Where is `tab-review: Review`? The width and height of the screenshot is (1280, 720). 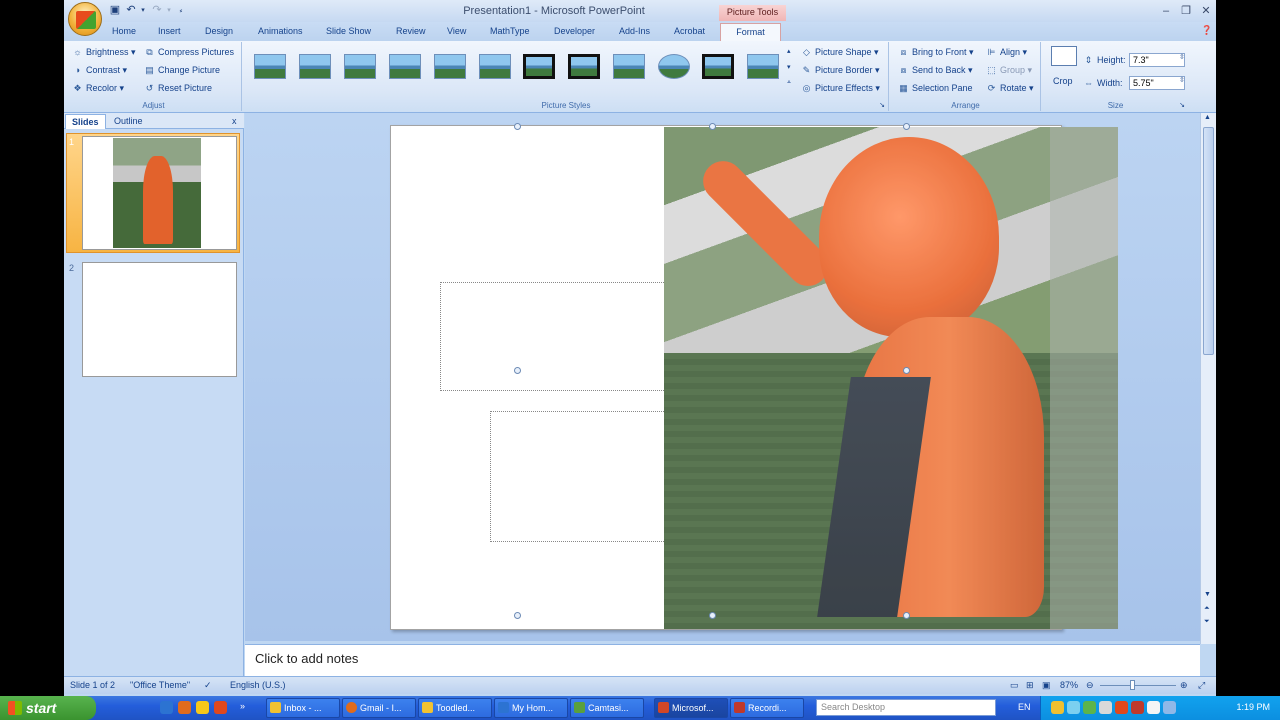 tab-review: Review is located at coordinates (411, 31).